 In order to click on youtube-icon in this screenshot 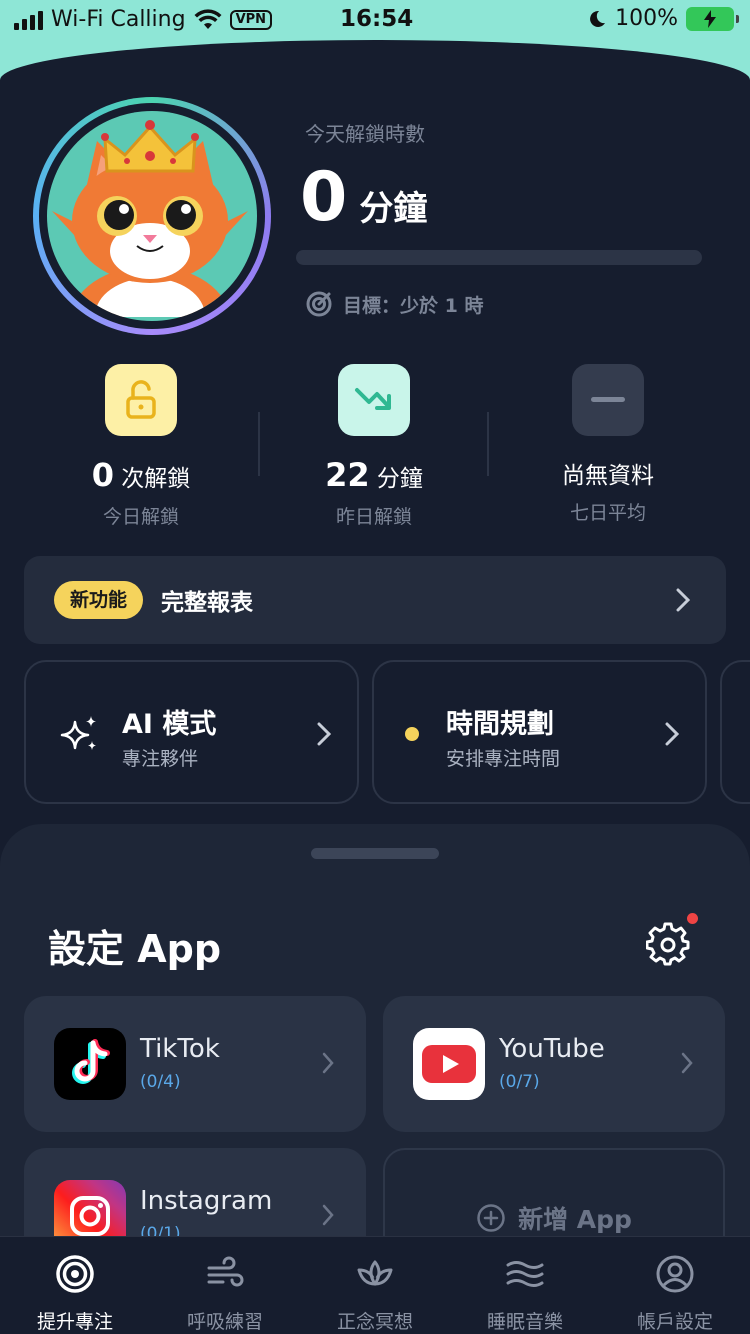, I will do `click(449, 1064)`.